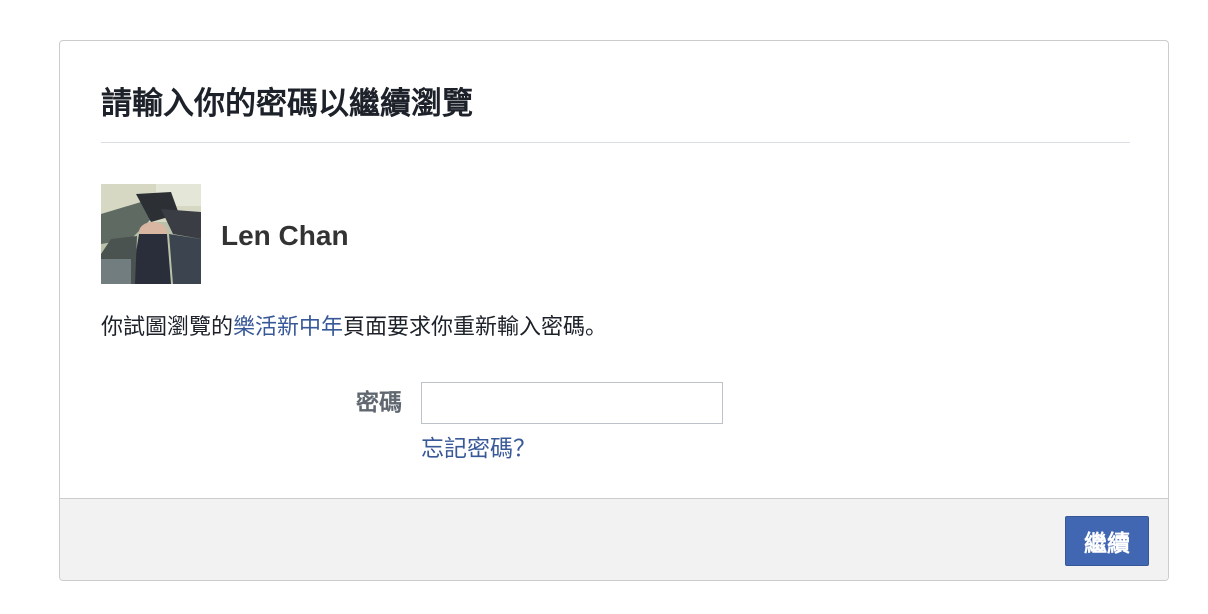 This screenshot has height=614, width=1208. What do you see at coordinates (614, 539) in the screenshot?
I see `dialog-footer: 繼續` at bounding box center [614, 539].